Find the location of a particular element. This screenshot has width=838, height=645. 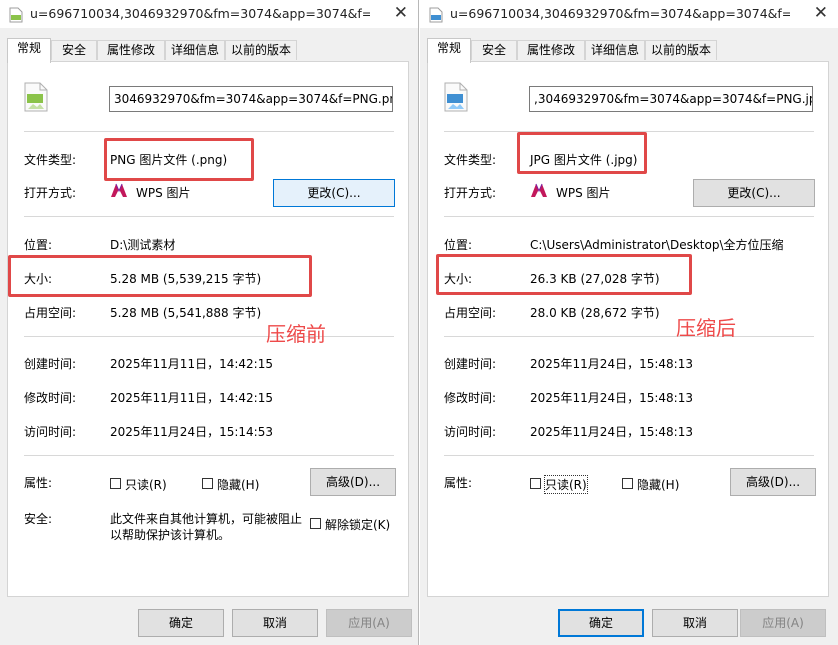

accessed-value: 2025年11月24日，15:14:53 is located at coordinates (191, 432).